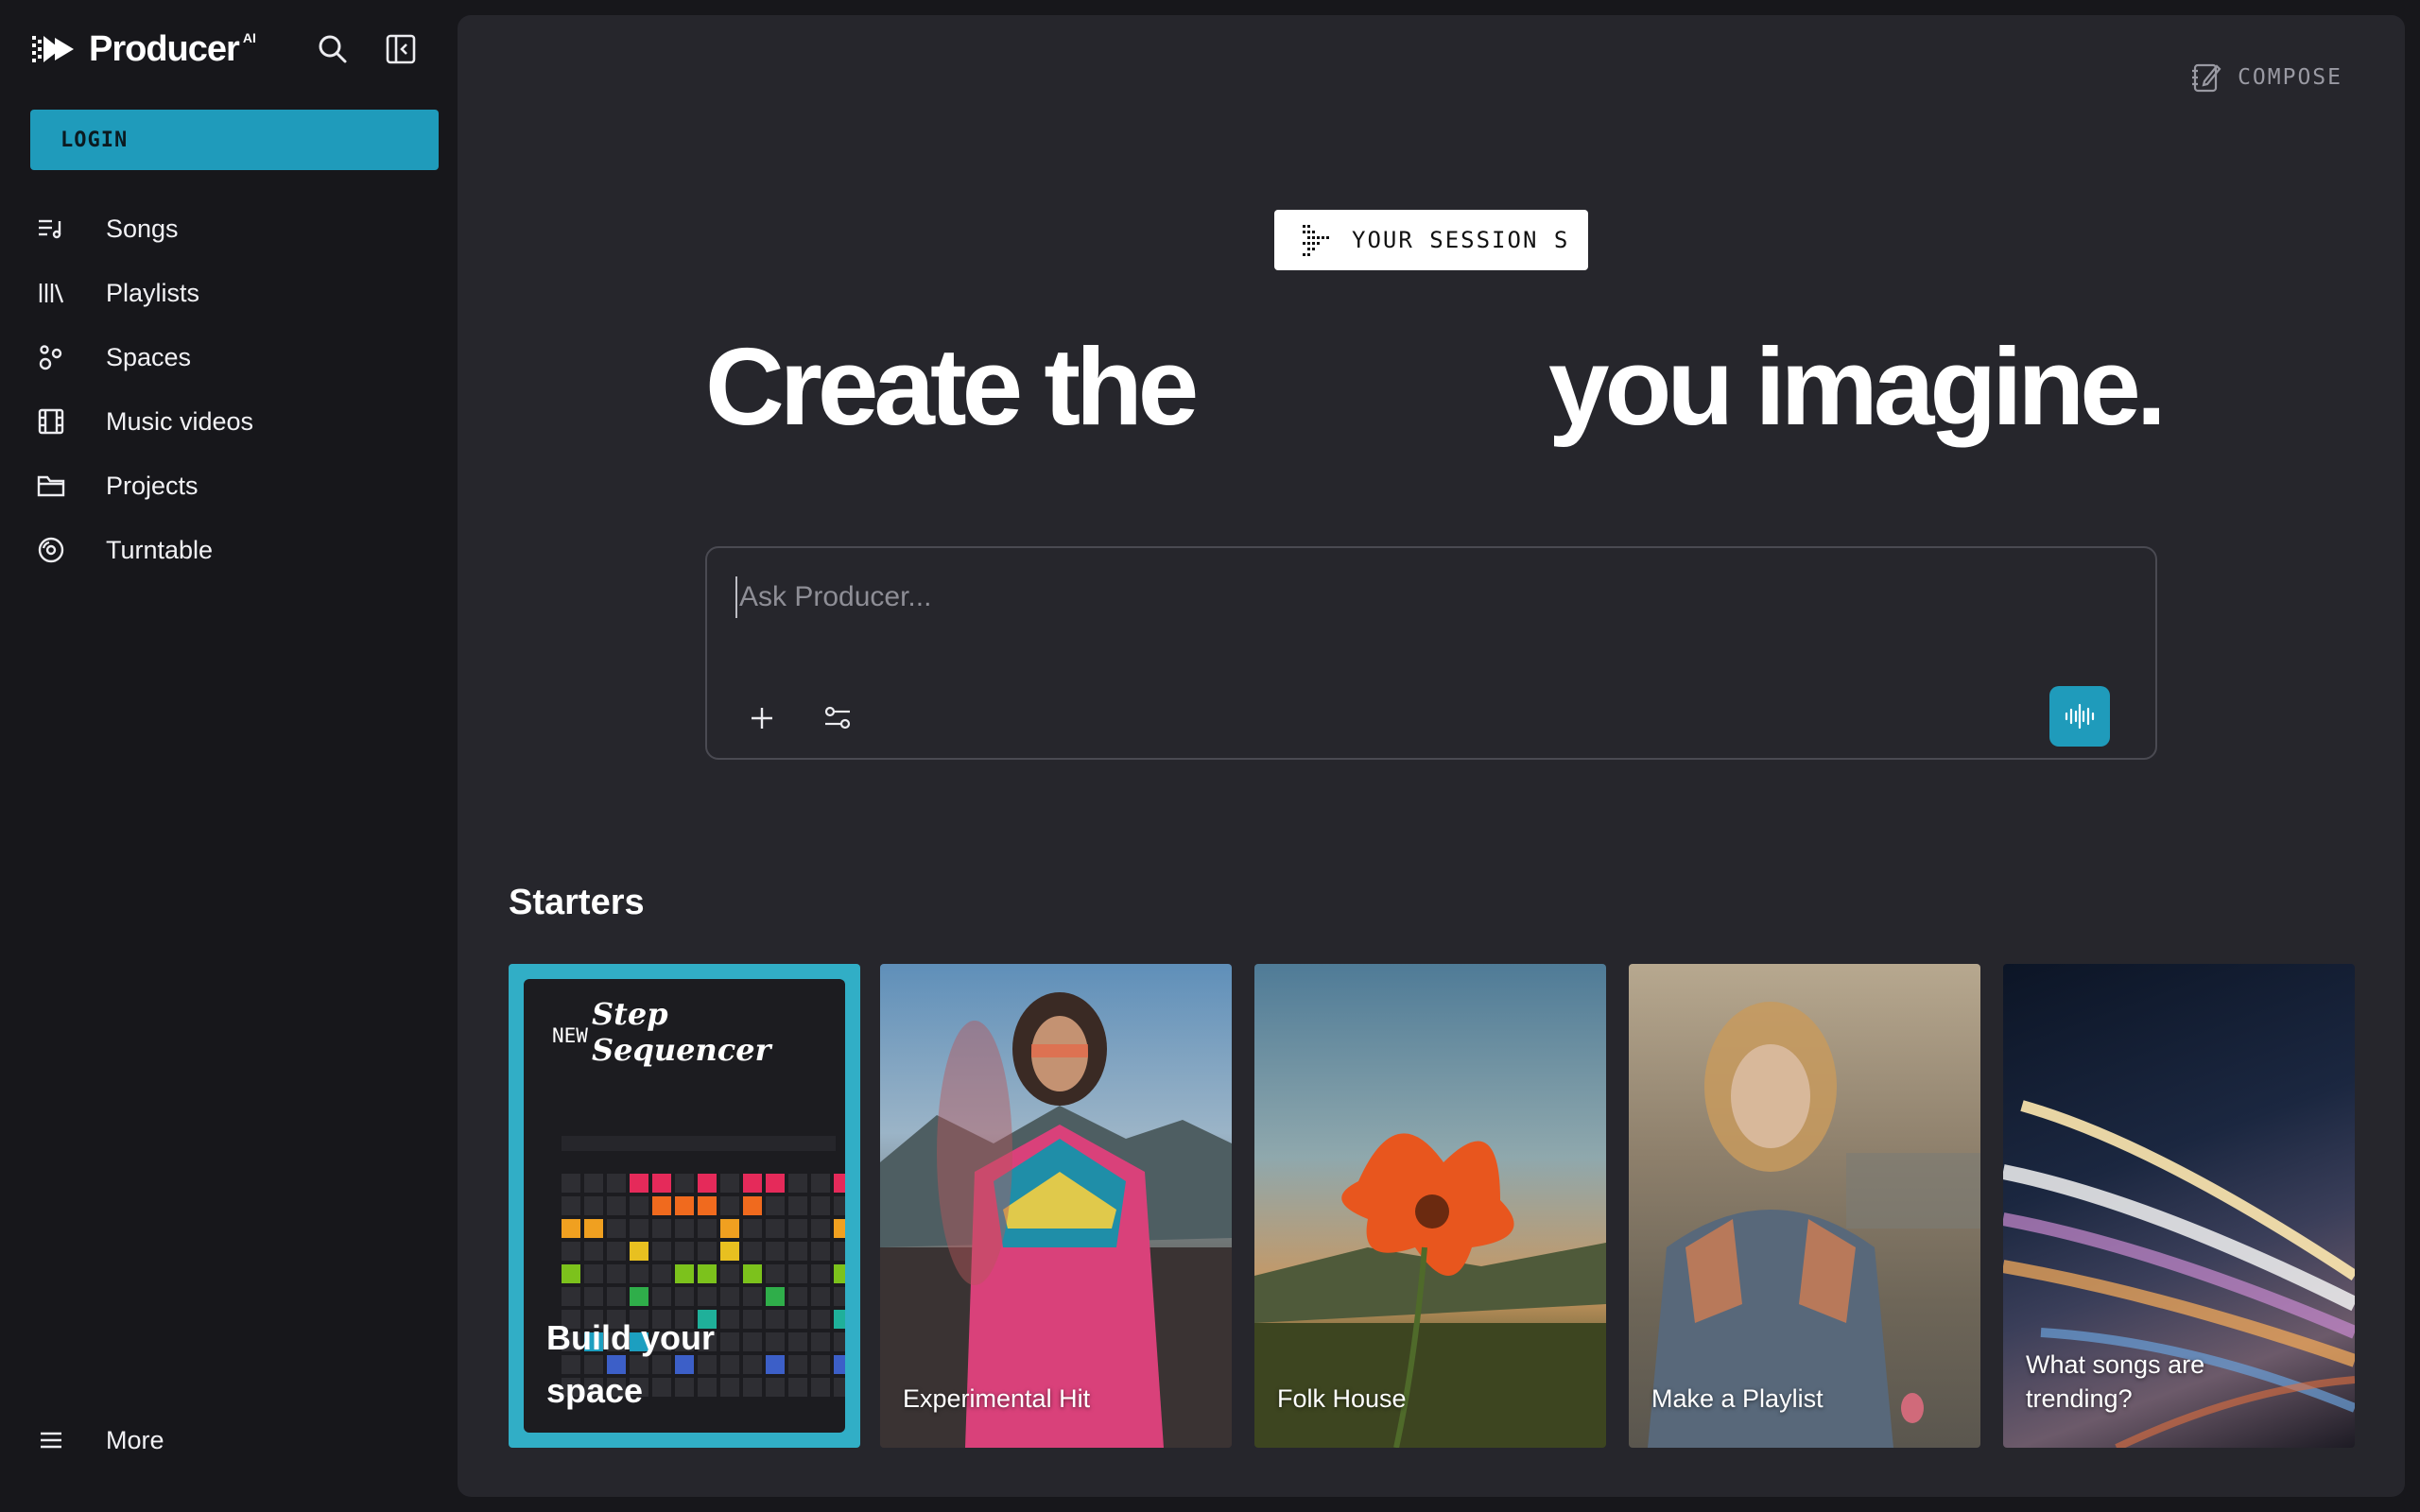  Describe the element at coordinates (142, 228) in the screenshot. I see `sidebar-item-label: Songs` at that location.